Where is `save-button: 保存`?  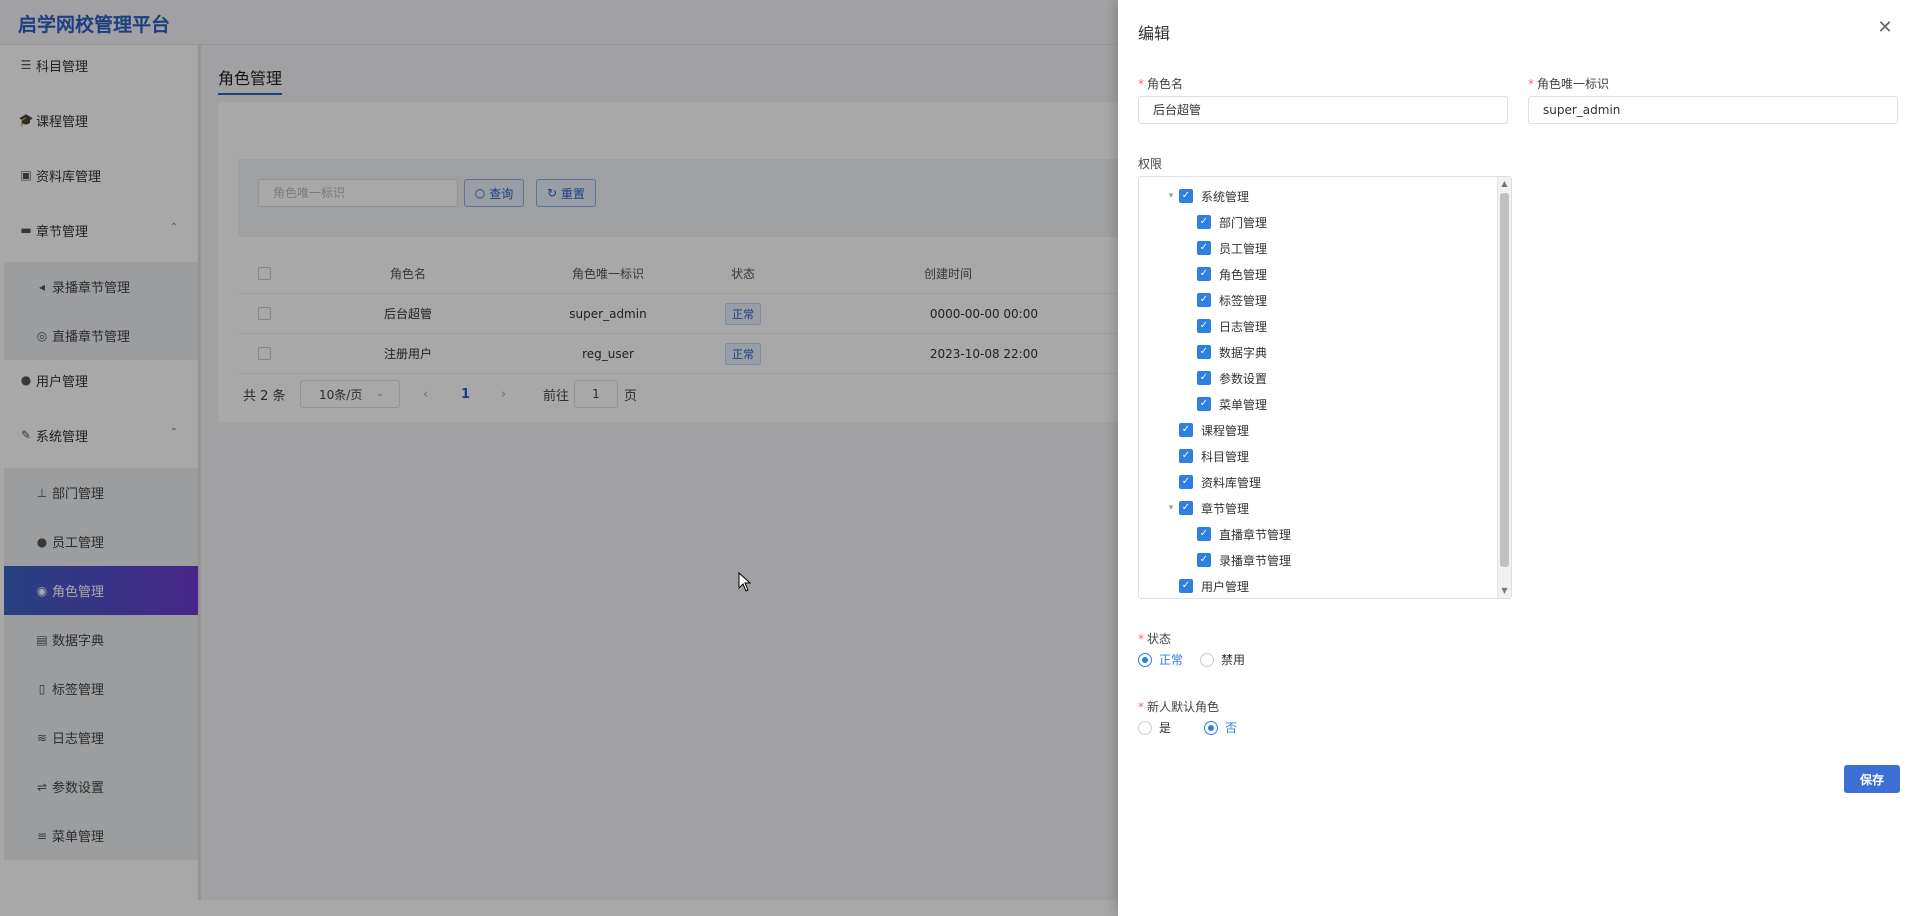
save-button: 保存 is located at coordinates (1872, 779).